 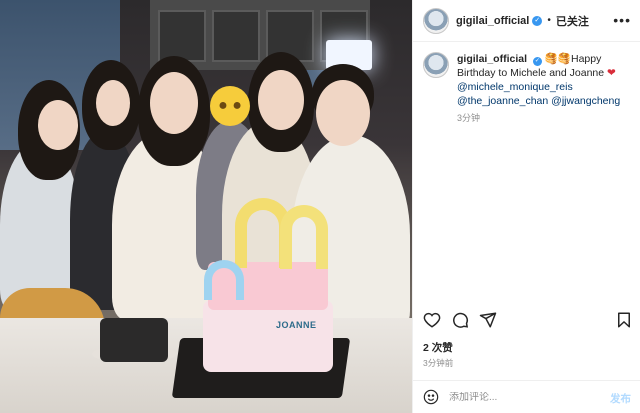 I want to click on caption-timestamp: 3分钟, so click(x=469, y=118).